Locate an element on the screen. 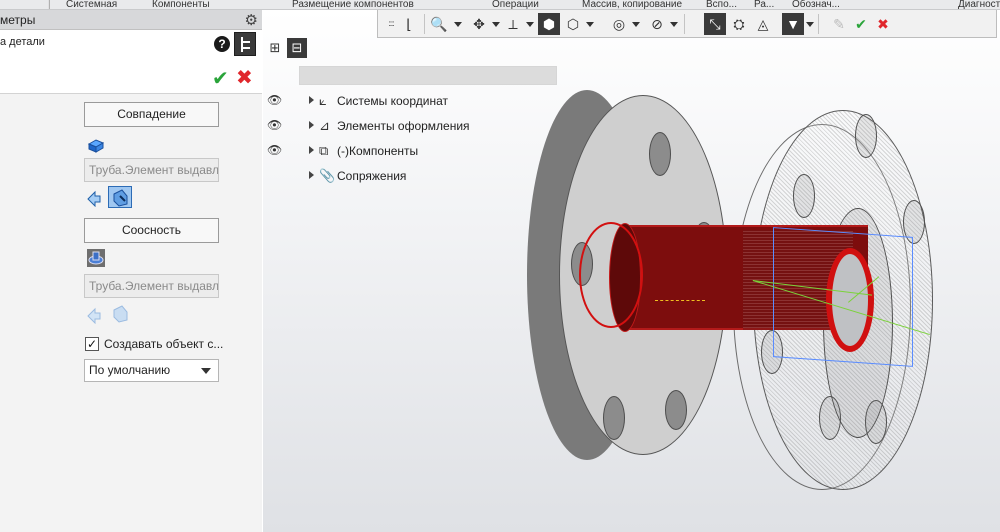 The width and height of the screenshot is (1000, 532). shaded-mode-icon: ⬢ is located at coordinates (549, 24).